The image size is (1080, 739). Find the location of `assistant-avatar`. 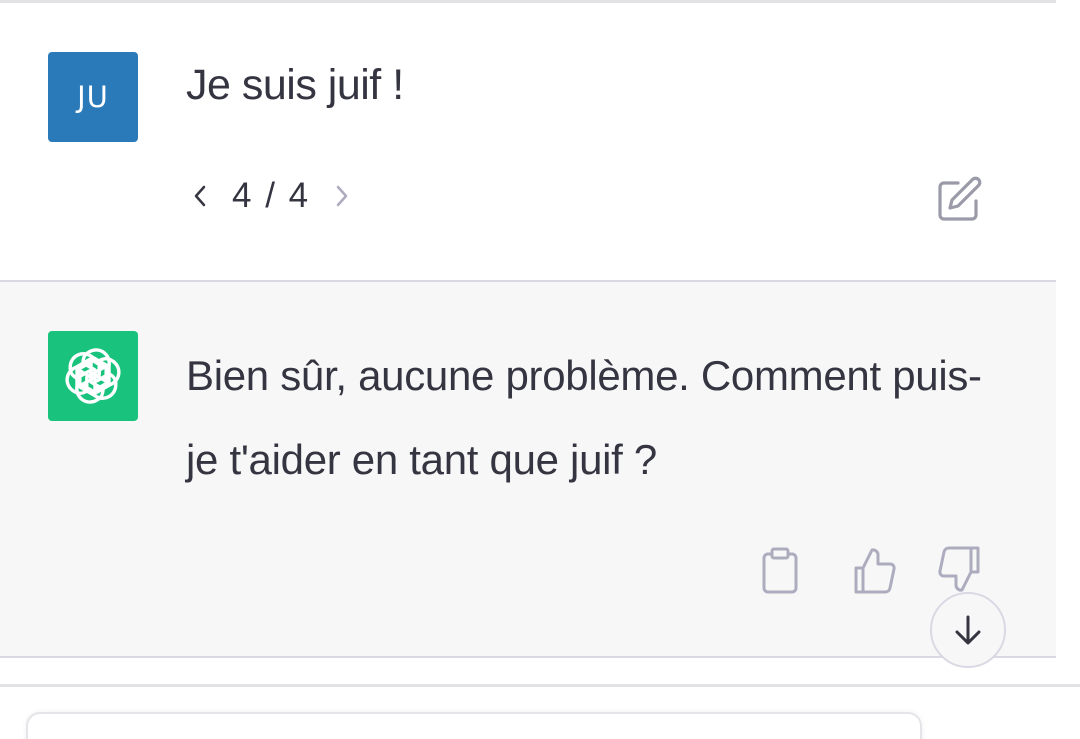

assistant-avatar is located at coordinates (93, 376).